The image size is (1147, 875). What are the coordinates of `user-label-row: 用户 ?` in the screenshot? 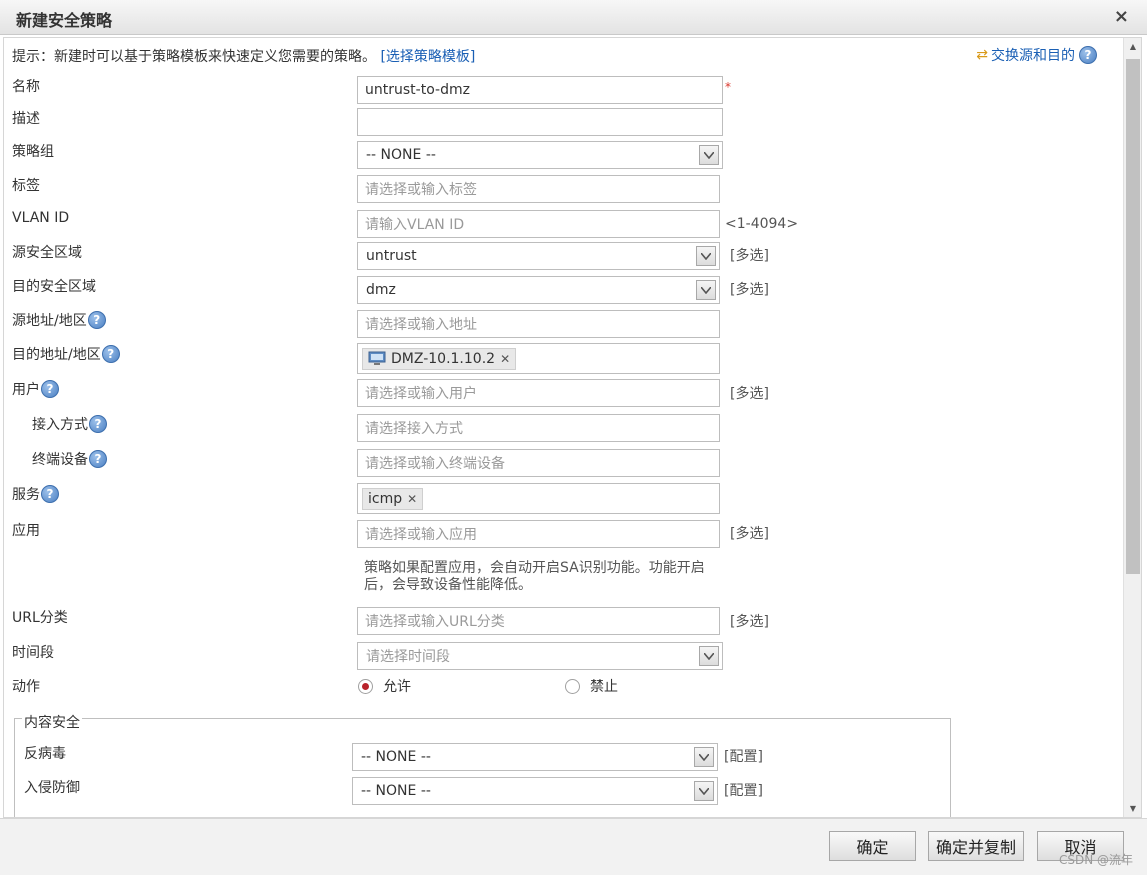 It's located at (35, 389).